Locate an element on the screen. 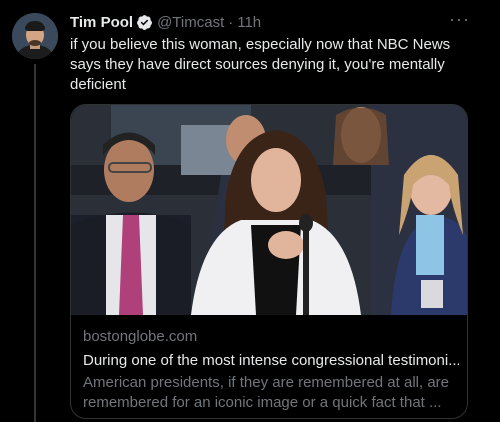 This screenshot has width=500, height=422. card-domain: bostonglobe.com is located at coordinates (140, 336).